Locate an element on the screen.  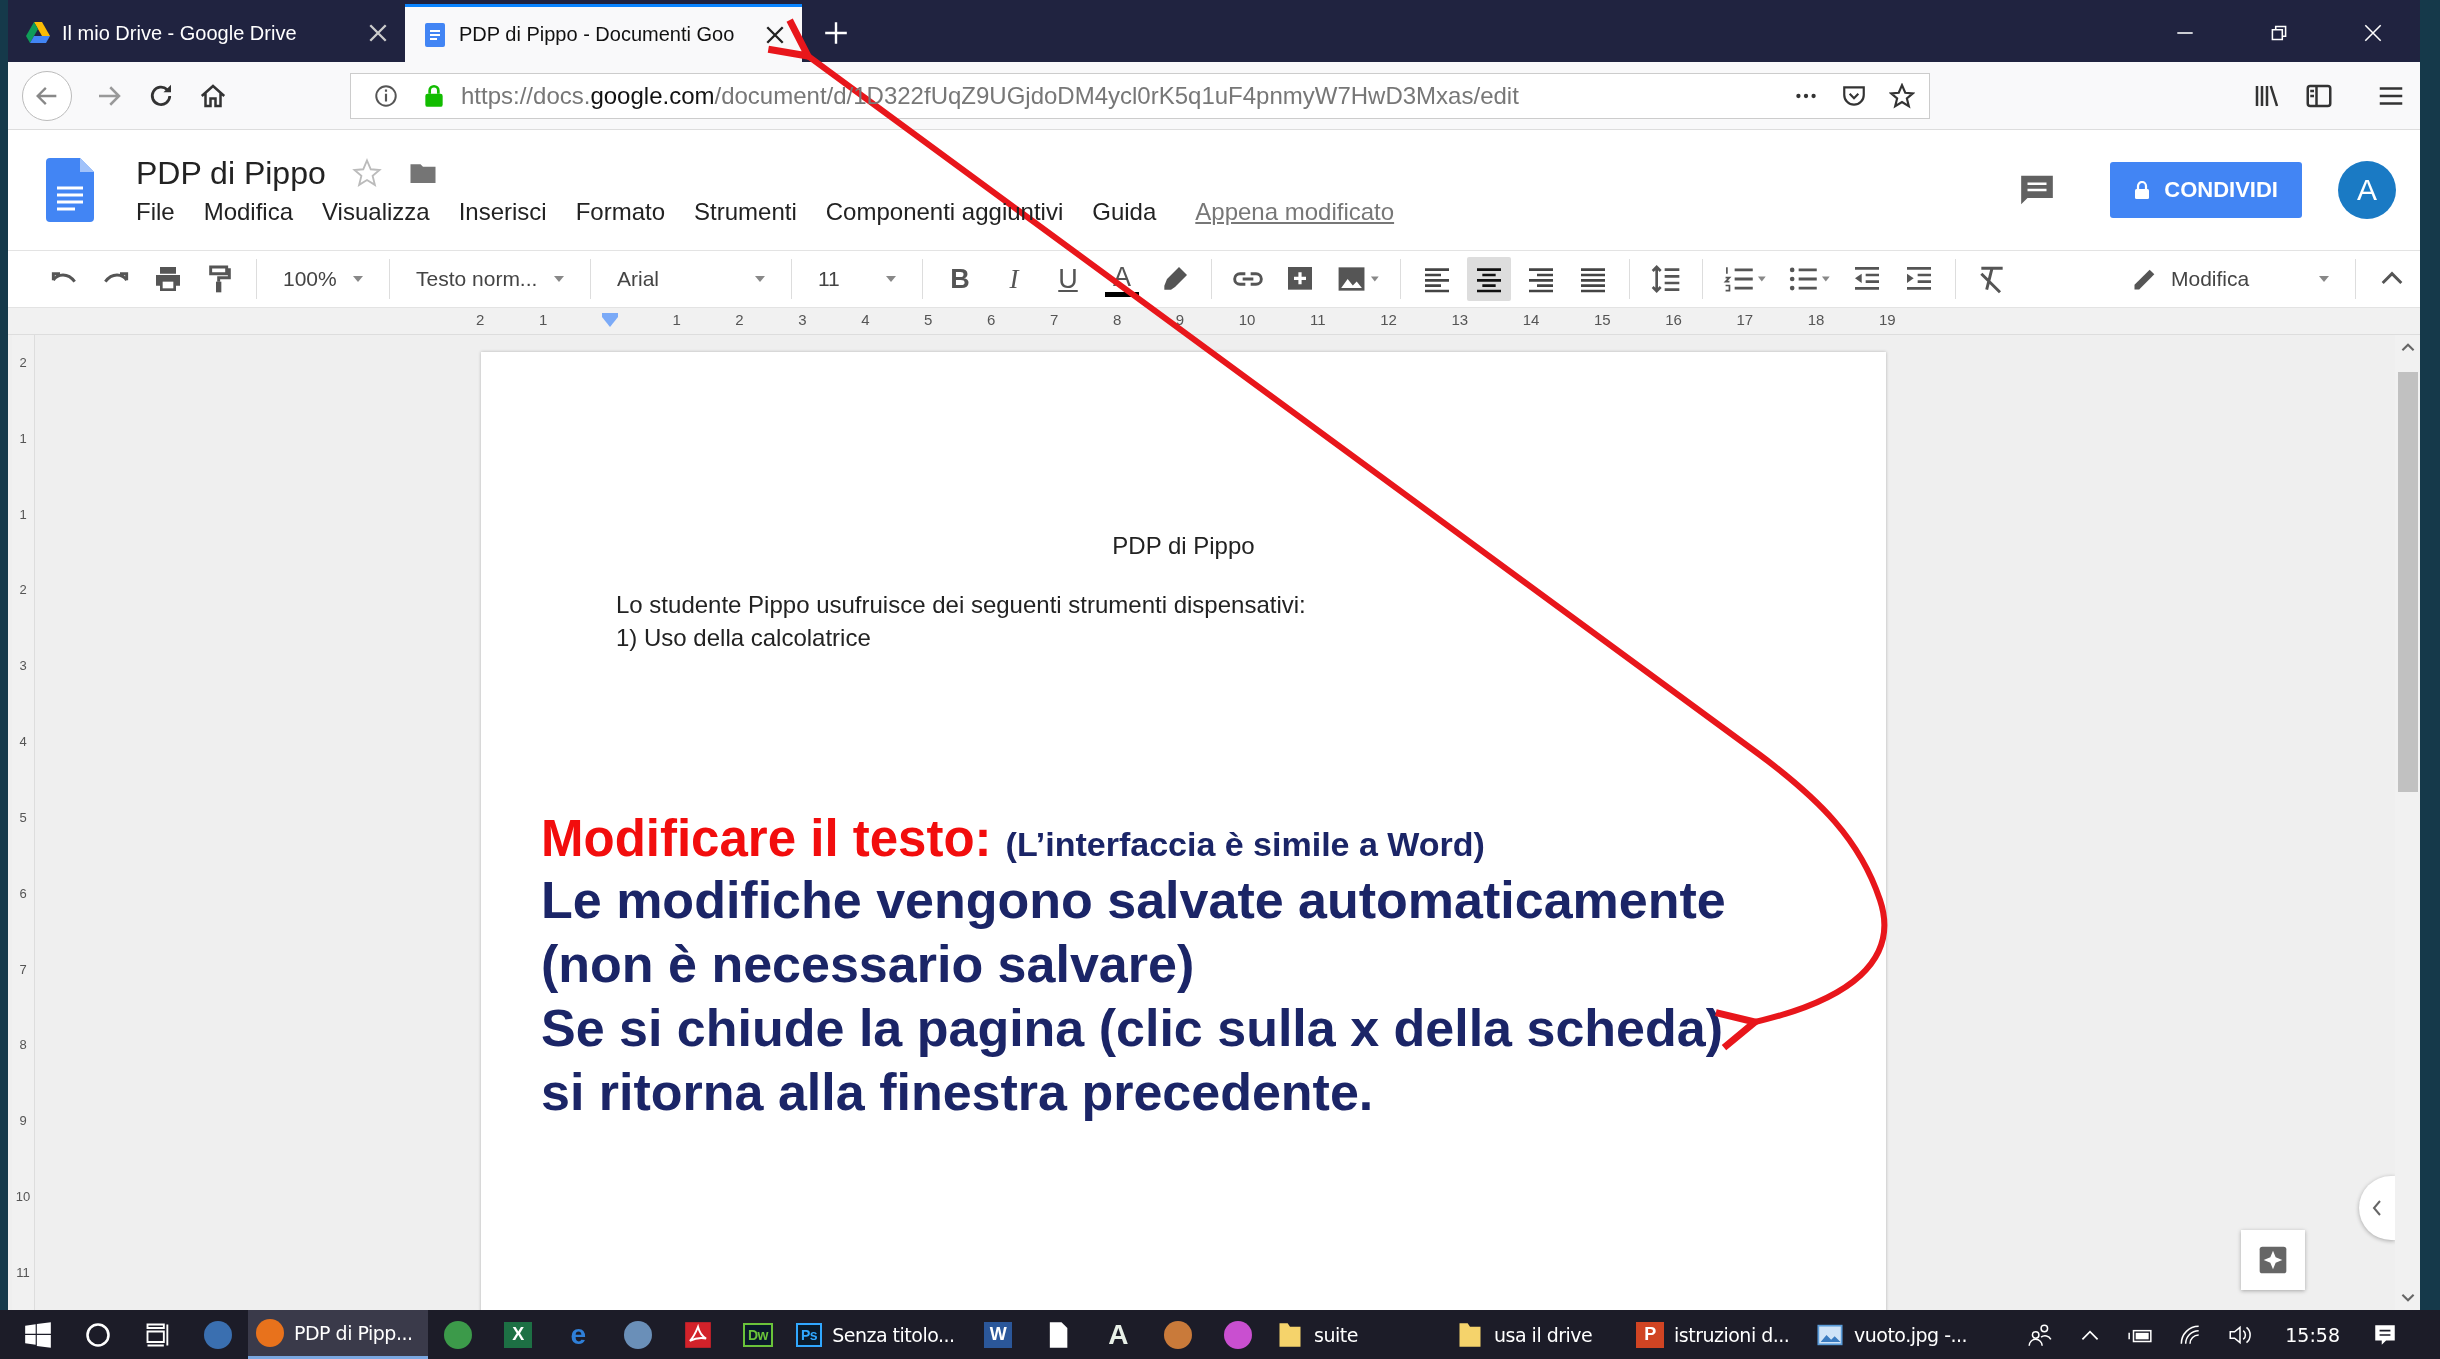
ruler-number: 6 is located at coordinates (991, 319).